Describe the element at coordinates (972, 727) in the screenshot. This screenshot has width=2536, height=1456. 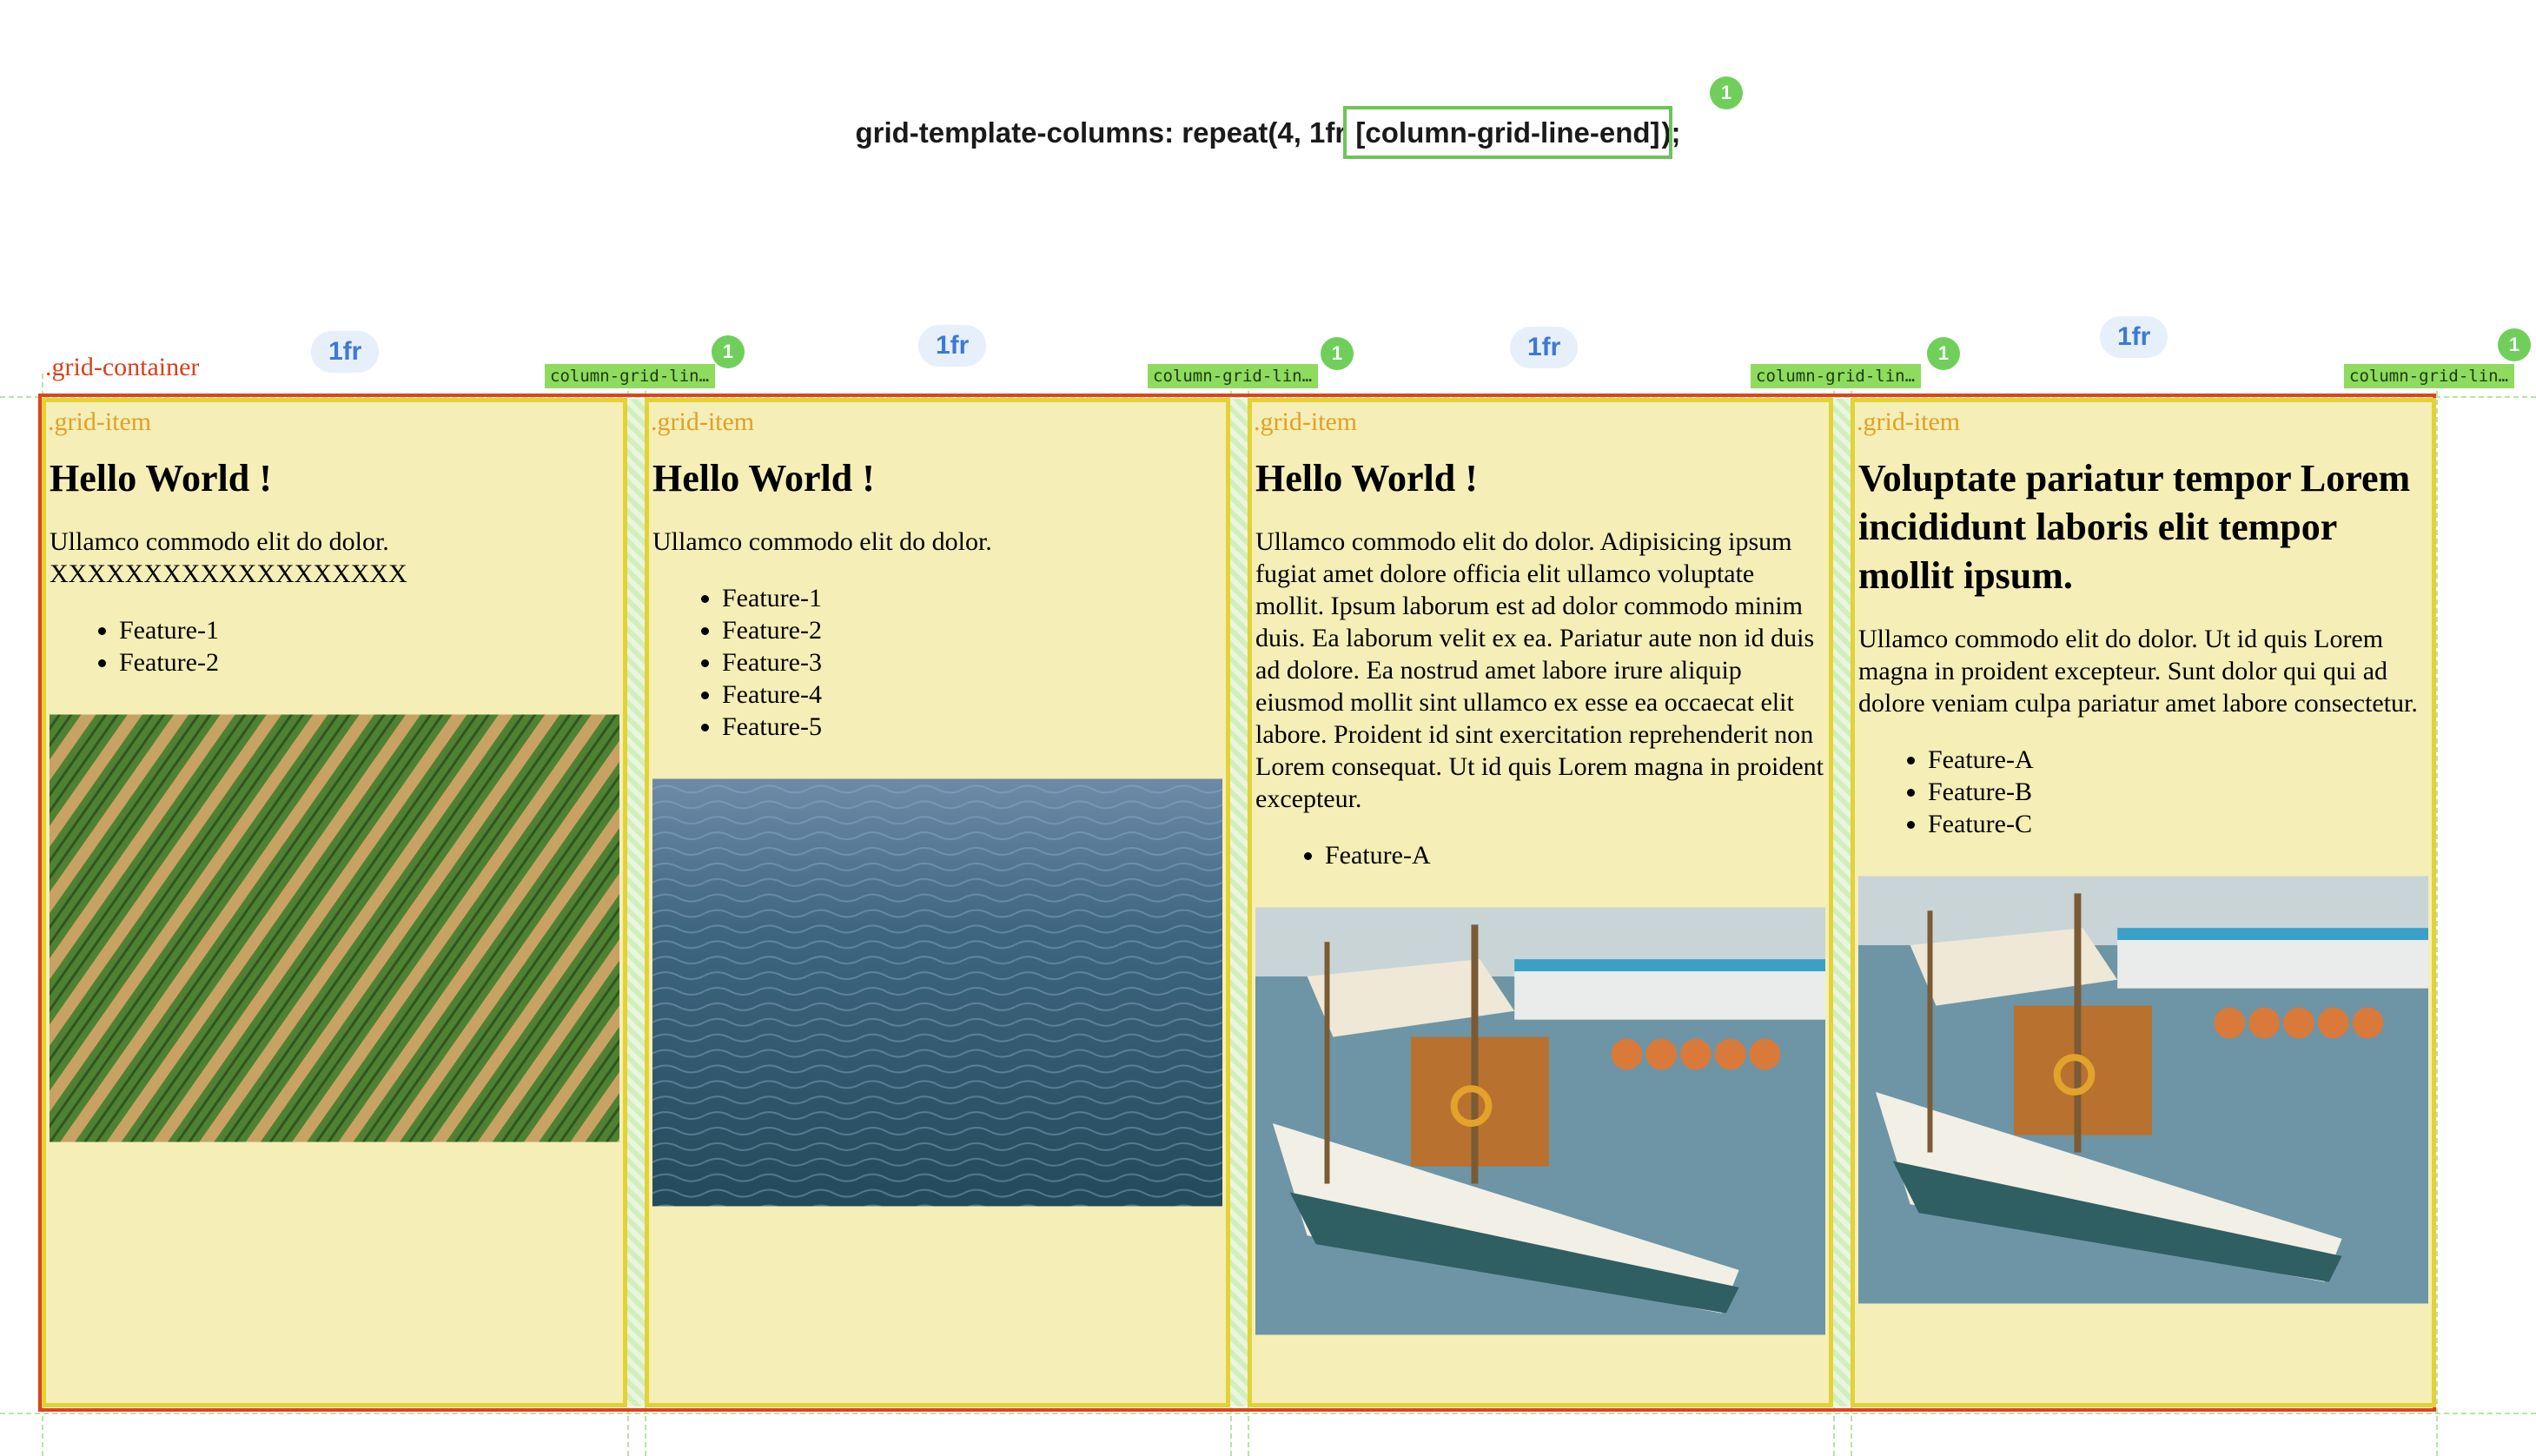
I see `feature-item: Feature-5` at that location.